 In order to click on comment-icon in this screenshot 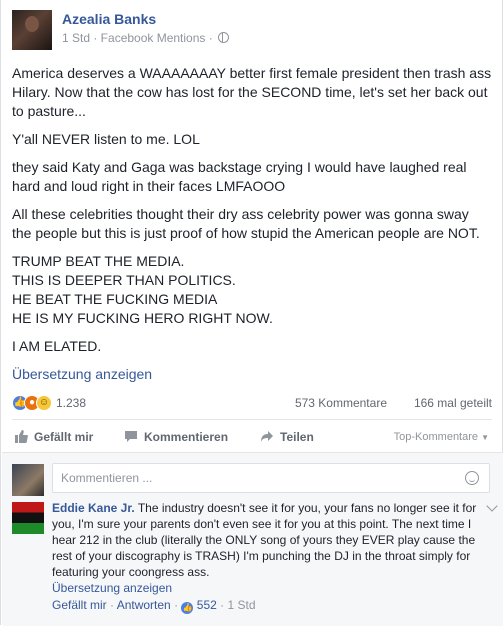, I will do `click(131, 436)`.